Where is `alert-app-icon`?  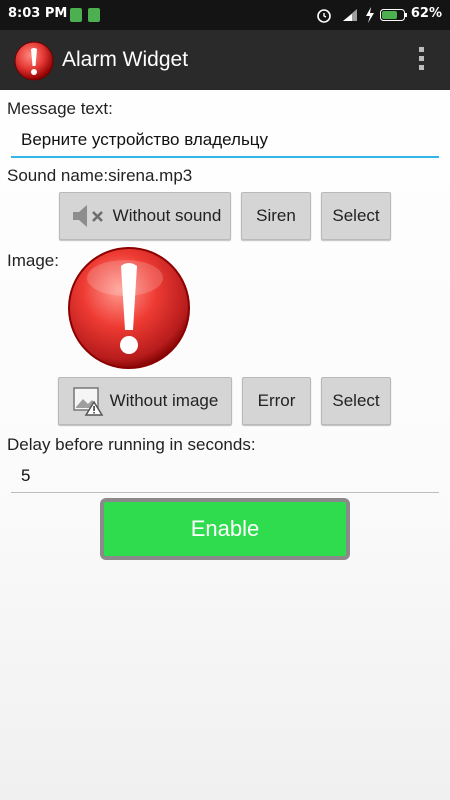 alert-app-icon is located at coordinates (34, 61).